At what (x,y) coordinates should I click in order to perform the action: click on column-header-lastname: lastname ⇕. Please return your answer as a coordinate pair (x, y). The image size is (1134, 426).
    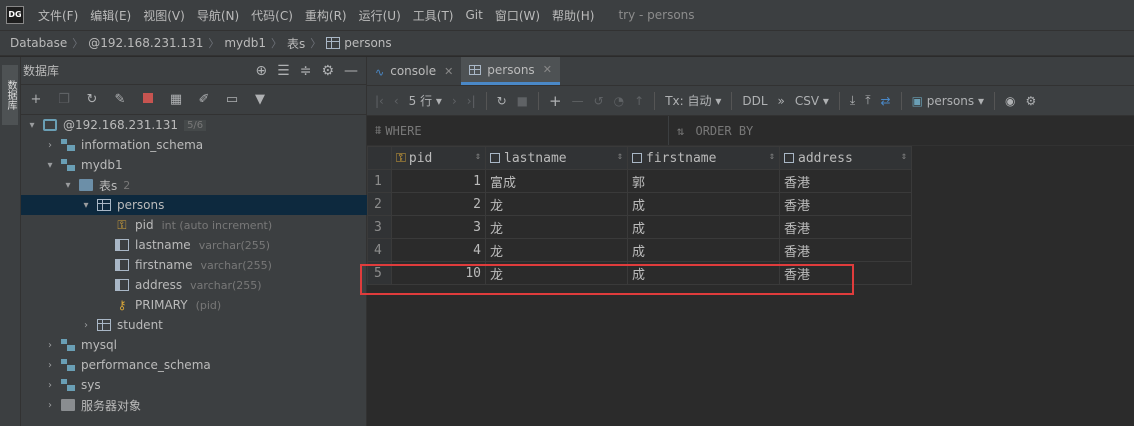
    Looking at the image, I should click on (556, 158).